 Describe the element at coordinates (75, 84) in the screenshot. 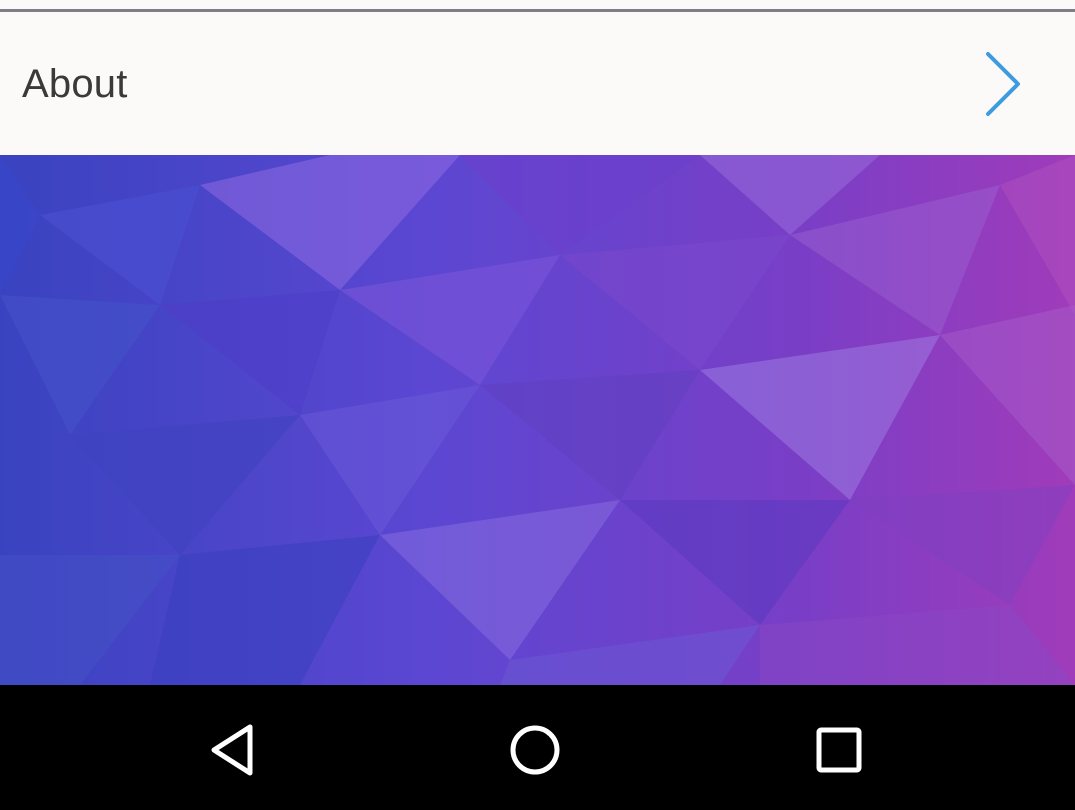

I see `about-label: About` at that location.